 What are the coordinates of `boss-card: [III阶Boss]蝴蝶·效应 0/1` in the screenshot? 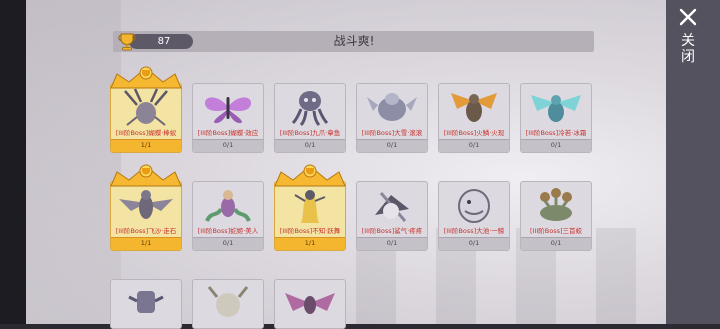 It's located at (228, 118).